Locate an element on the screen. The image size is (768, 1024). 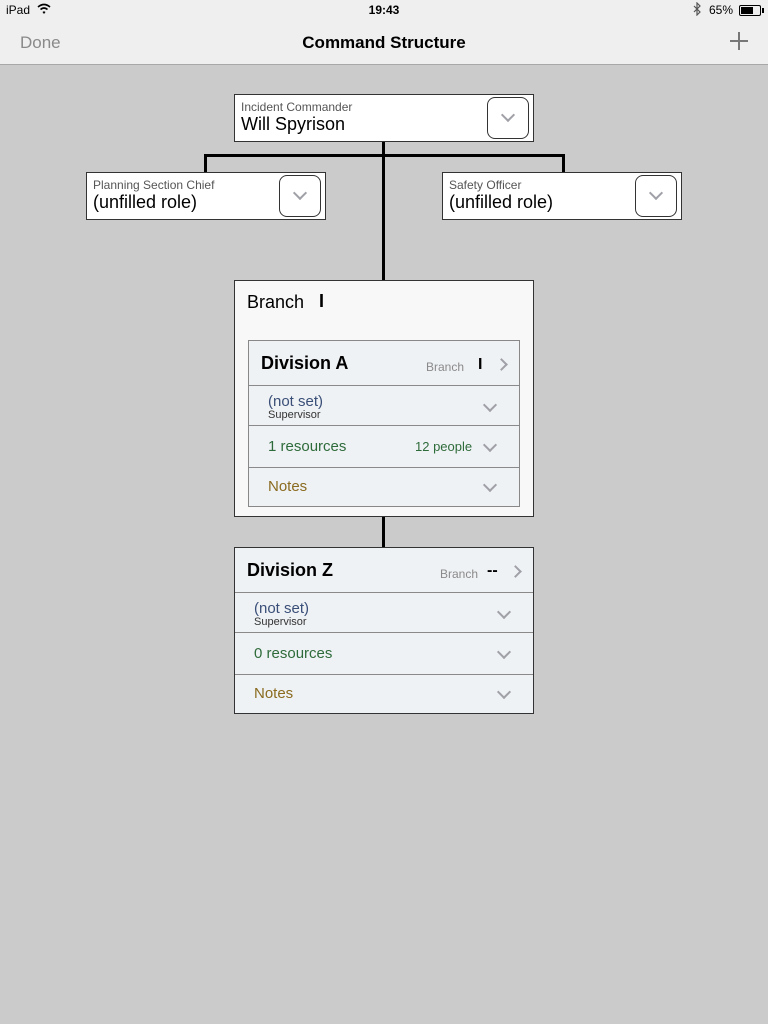
connector-horizontal is located at coordinates (384, 155).